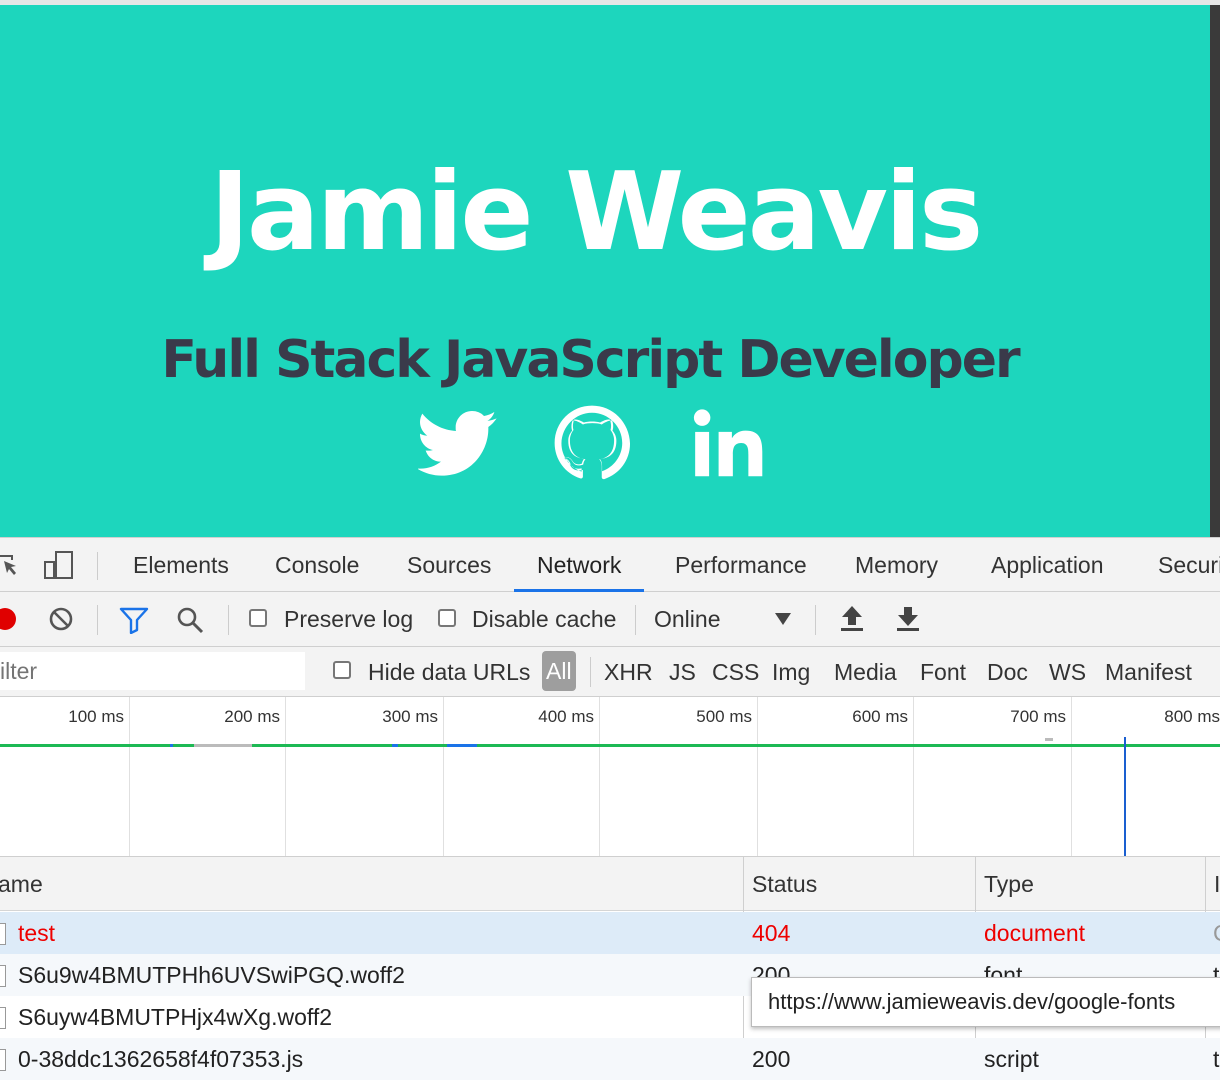  I want to click on dom-content-loaded-line, so click(610, 745).